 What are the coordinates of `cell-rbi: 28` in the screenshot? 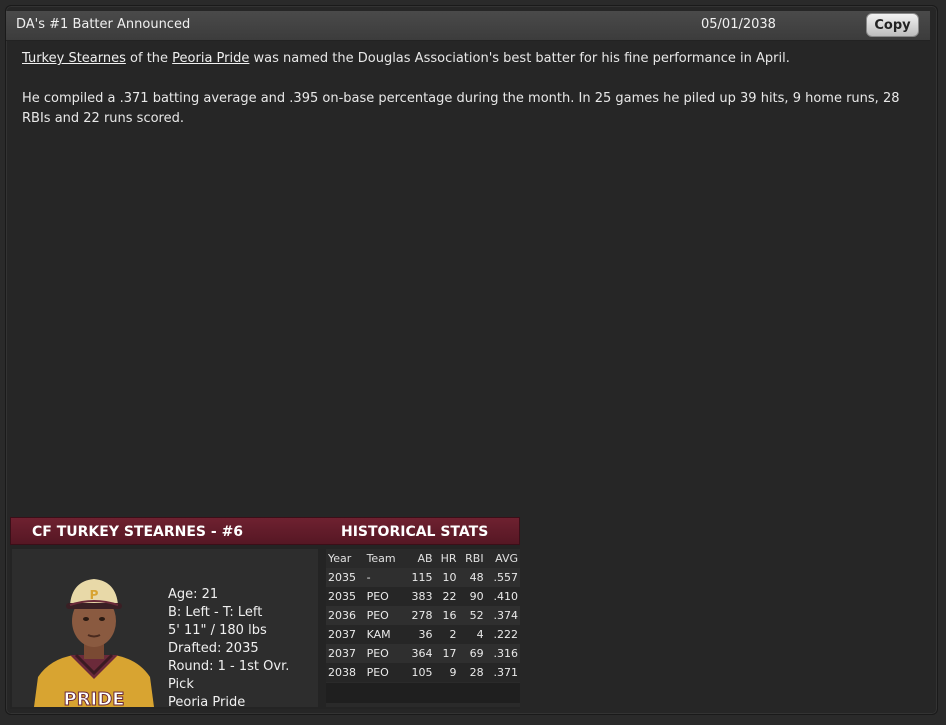 It's located at (472, 672).